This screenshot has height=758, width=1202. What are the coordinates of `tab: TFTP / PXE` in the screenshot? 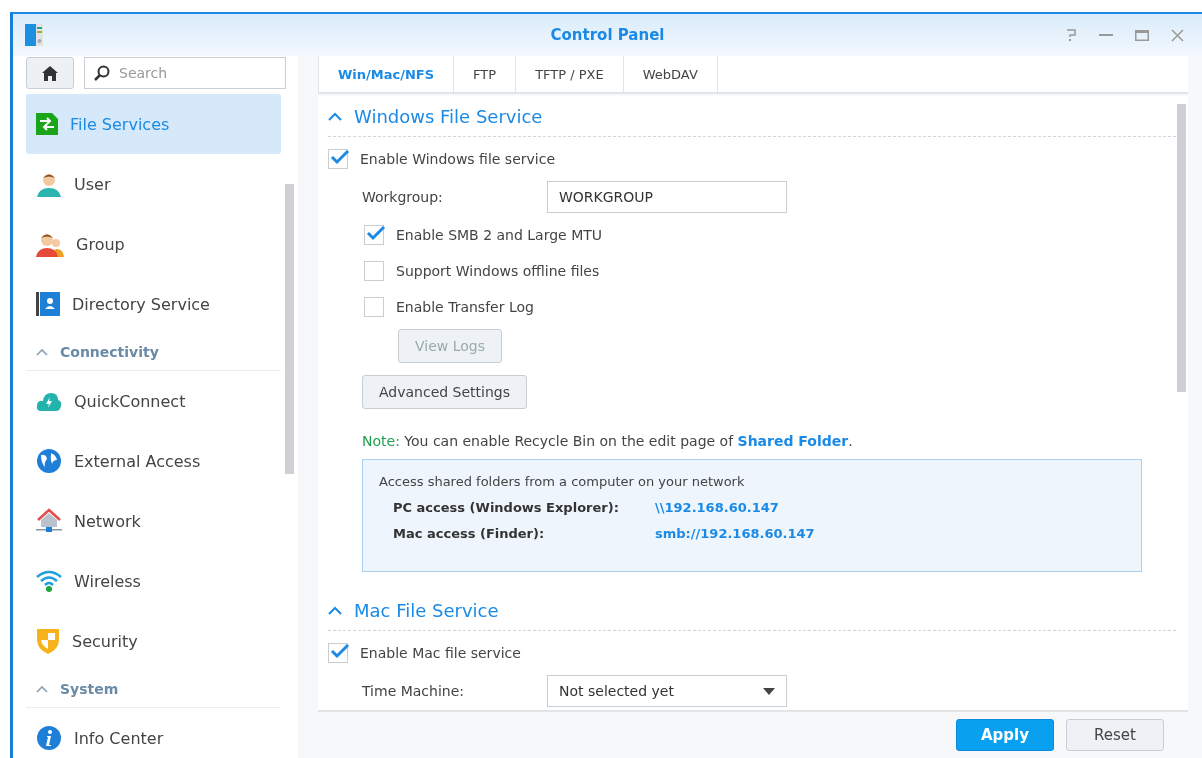 It's located at (570, 74).